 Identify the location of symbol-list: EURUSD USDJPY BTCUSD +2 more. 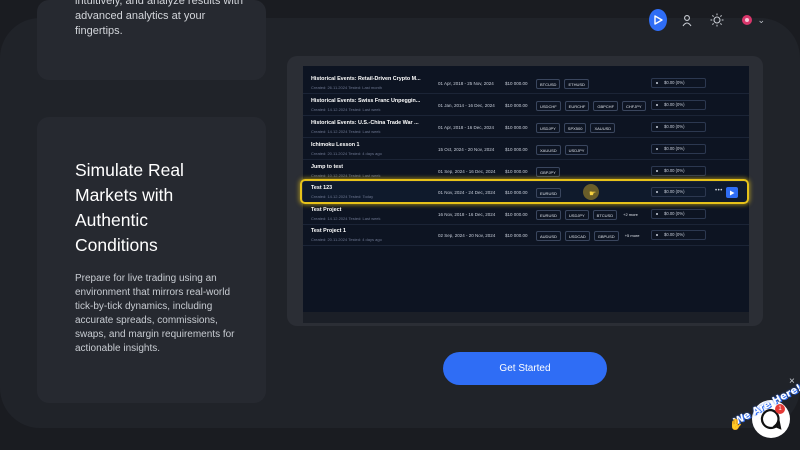
(588, 215).